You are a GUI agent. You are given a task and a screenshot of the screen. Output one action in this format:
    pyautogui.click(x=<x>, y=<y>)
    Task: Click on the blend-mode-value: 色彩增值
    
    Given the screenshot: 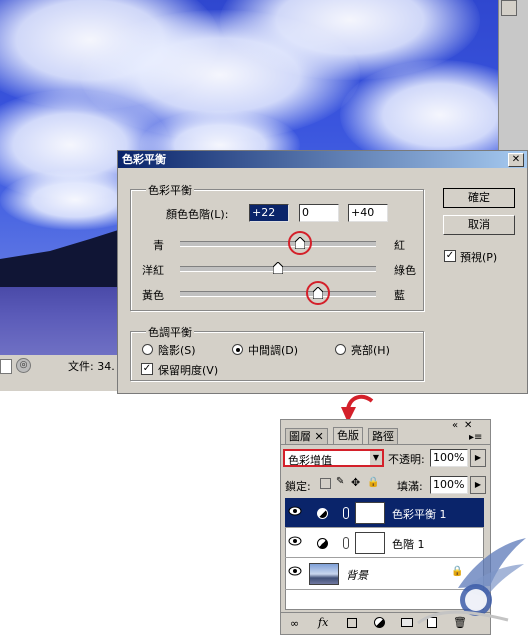 What is the action you would take?
    pyautogui.click(x=310, y=460)
    